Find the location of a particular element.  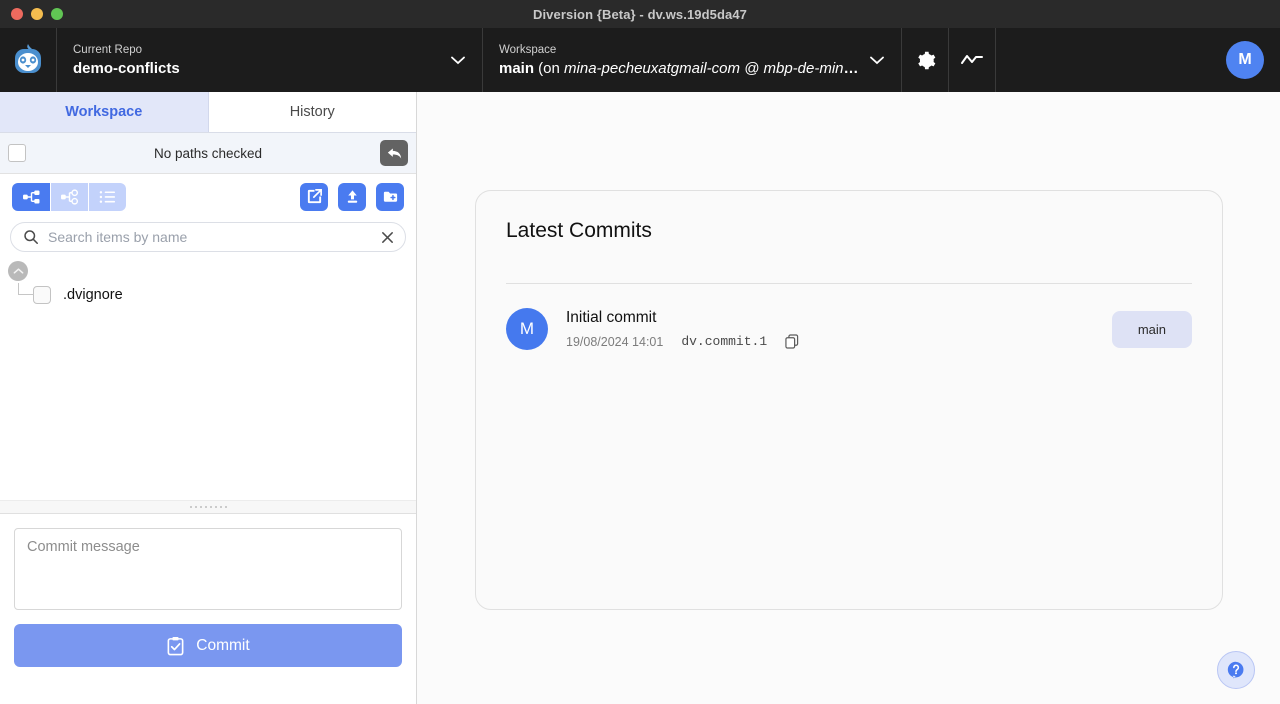

user-avatar: M is located at coordinates (1245, 60).